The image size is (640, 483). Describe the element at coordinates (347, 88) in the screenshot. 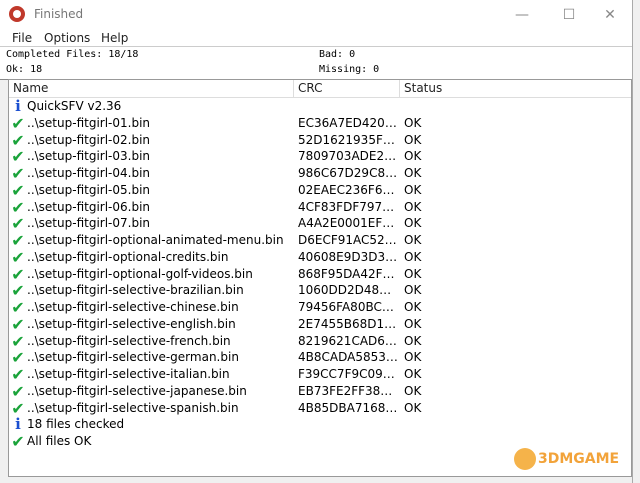

I see `column-header-crc: CRC` at that location.